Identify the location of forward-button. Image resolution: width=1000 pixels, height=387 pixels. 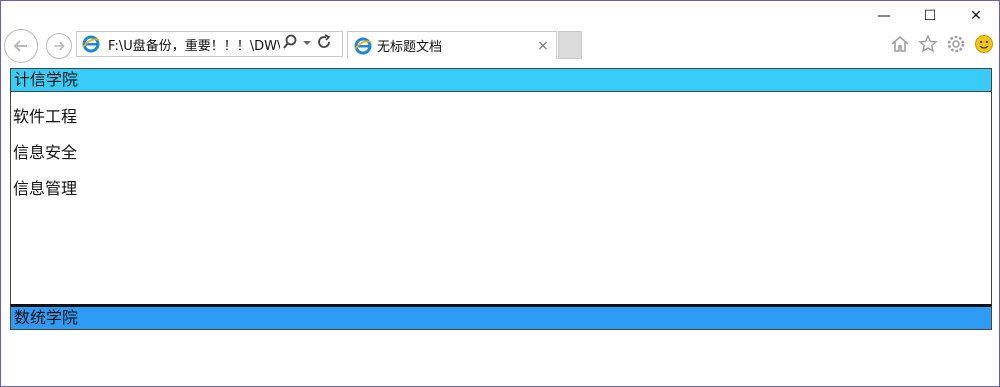
(59, 46).